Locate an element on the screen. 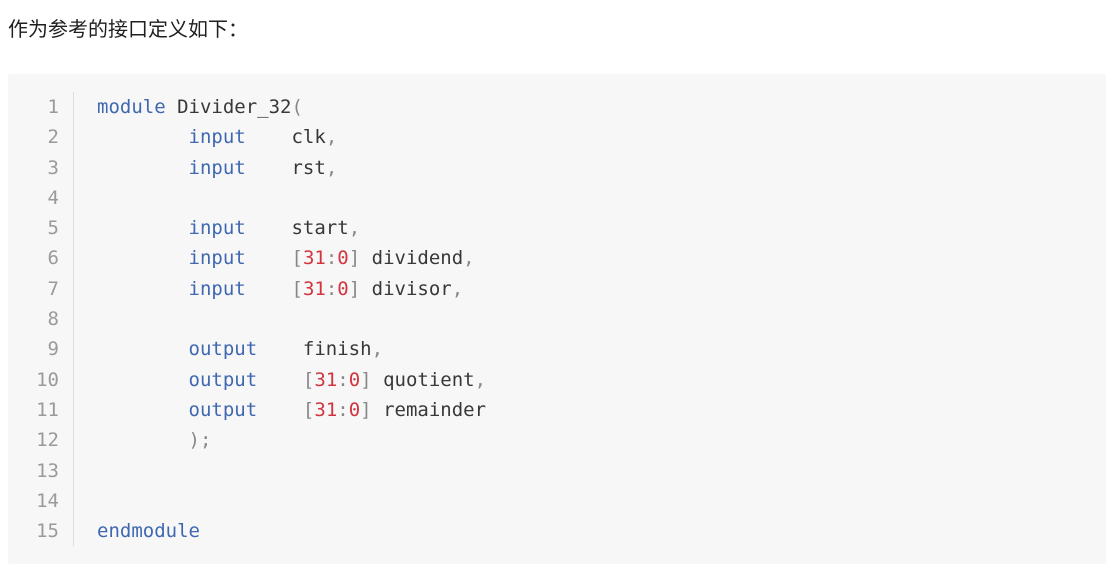  keyword: endmodule is located at coordinates (148, 531).